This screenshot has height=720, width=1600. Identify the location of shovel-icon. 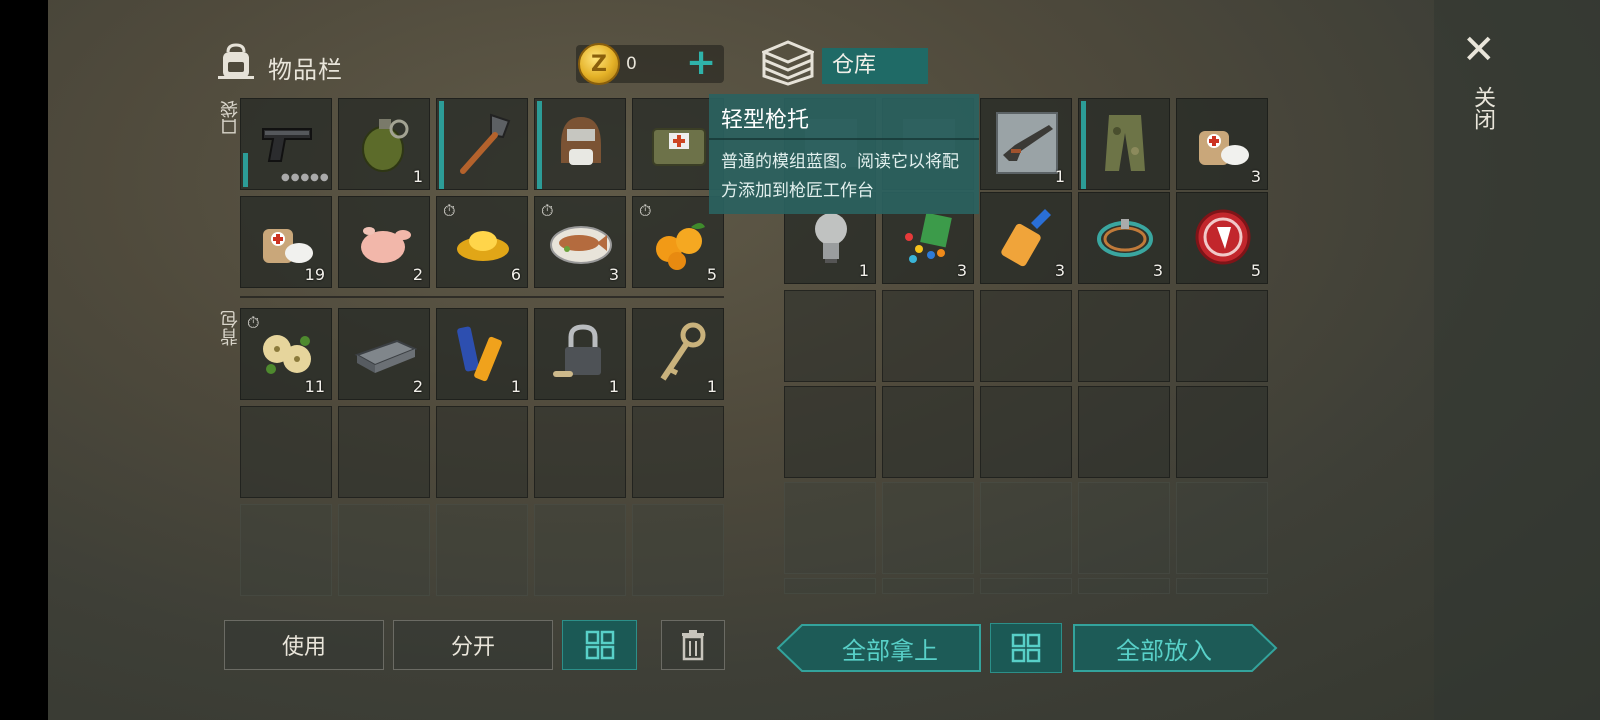
(483, 143).